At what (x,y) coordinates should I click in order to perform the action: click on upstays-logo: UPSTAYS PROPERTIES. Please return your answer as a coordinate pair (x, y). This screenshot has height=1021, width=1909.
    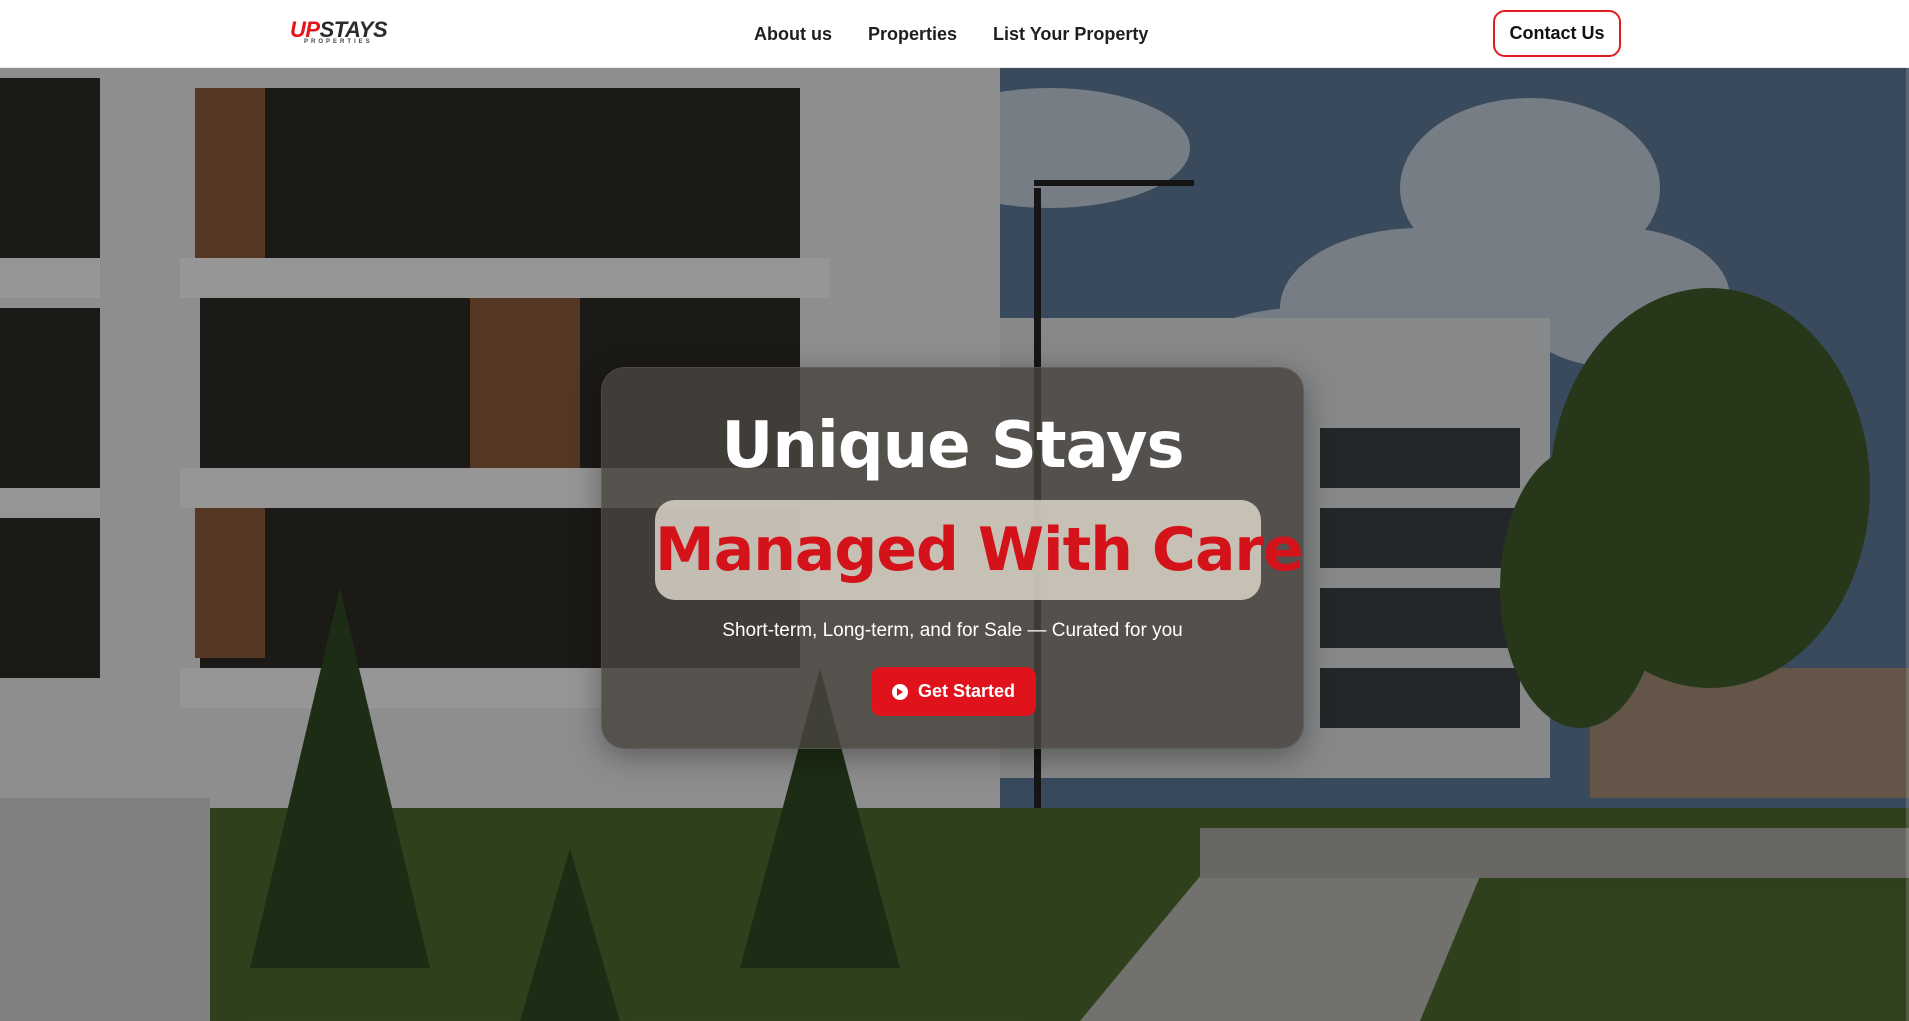
    Looking at the image, I should click on (340, 34).